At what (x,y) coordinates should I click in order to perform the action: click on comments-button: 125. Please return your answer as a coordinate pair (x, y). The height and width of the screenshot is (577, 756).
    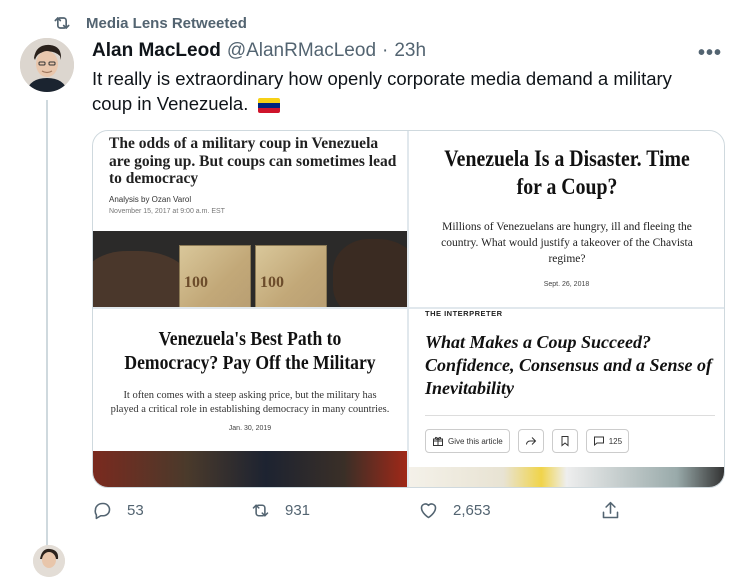
    Looking at the image, I should click on (607, 441).